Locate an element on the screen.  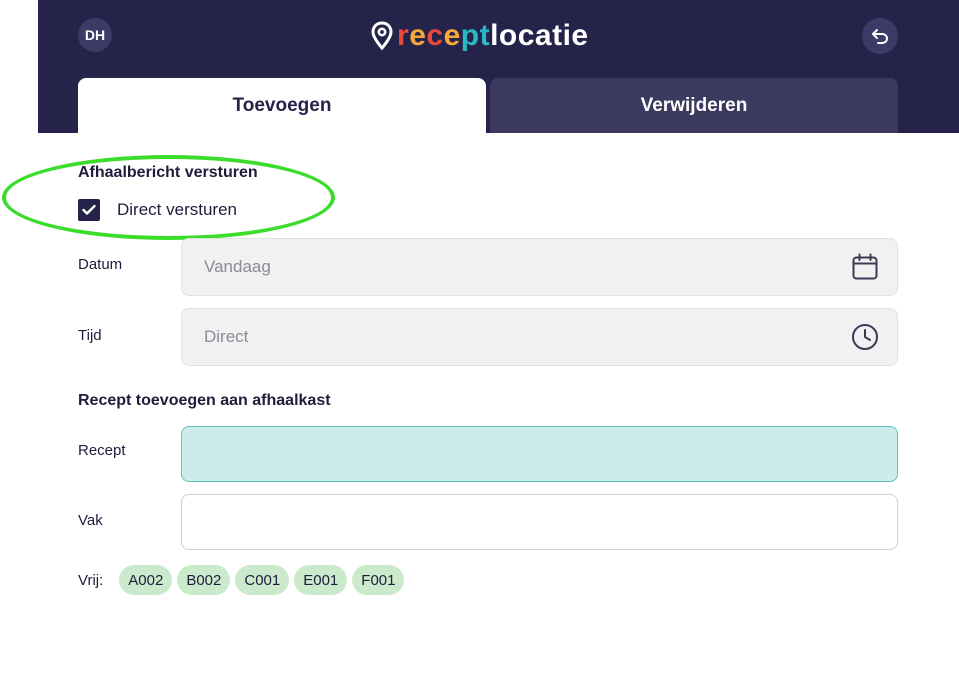
recept-input is located at coordinates (539, 454).